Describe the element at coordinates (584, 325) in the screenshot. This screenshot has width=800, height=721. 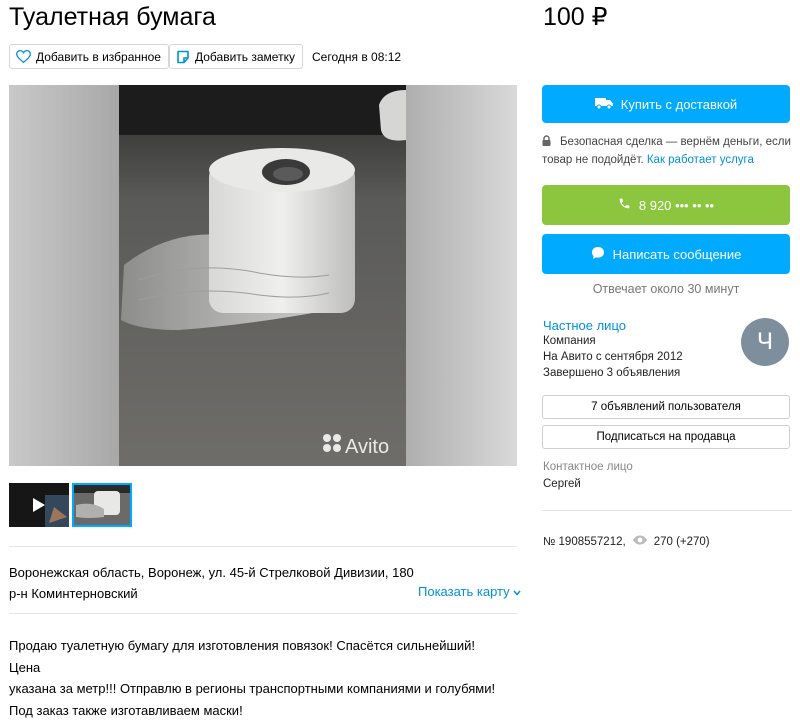
I see `seller-name-link: Частное лицо` at that location.